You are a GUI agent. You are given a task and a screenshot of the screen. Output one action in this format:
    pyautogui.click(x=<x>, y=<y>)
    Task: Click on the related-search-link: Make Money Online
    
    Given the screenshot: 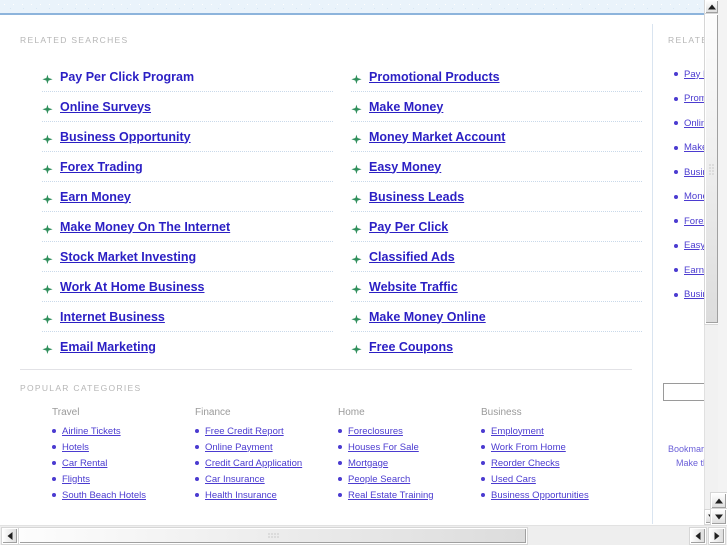 What is the action you would take?
    pyautogui.click(x=427, y=317)
    